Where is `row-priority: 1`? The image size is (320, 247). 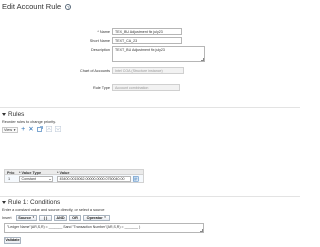 row-priority: 1 is located at coordinates (9, 179).